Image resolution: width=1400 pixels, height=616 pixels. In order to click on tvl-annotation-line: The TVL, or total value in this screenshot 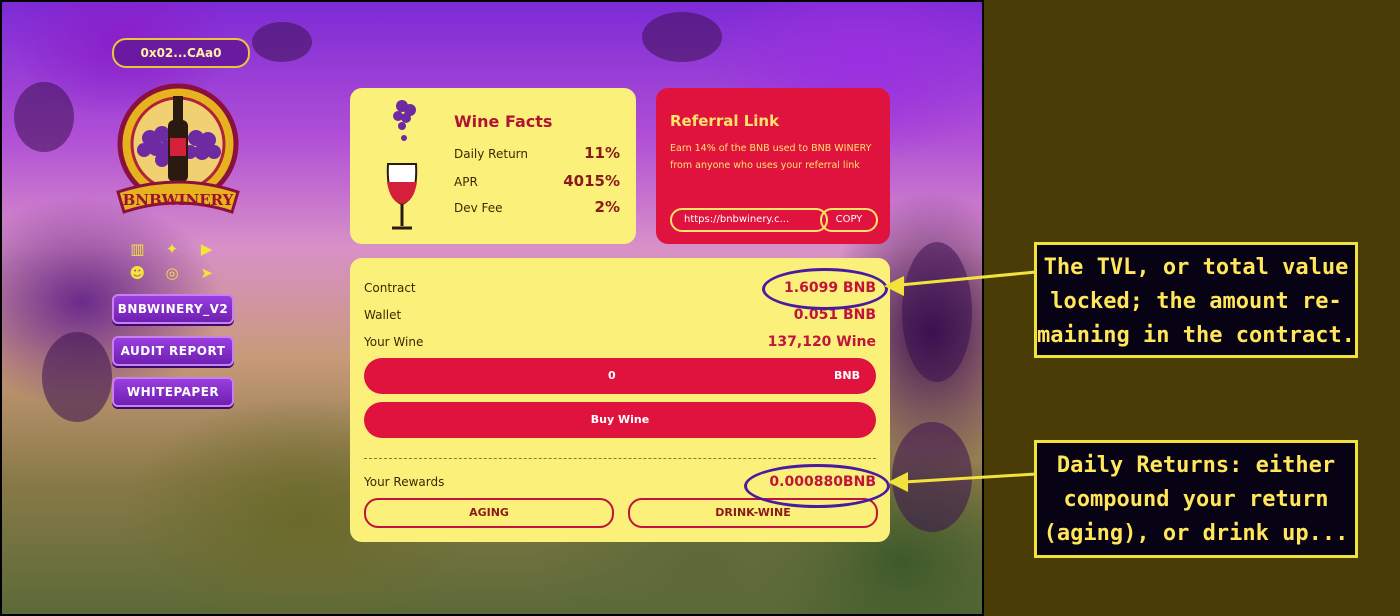, I will do `click(1196, 267)`.